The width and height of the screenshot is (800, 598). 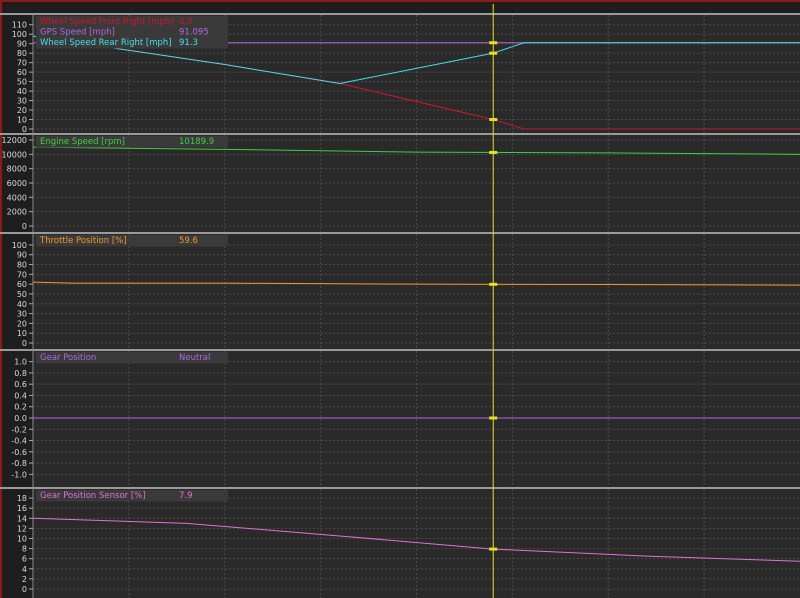 I want to click on panel-5-y-tick-label: 16, so click(x=22, y=508).